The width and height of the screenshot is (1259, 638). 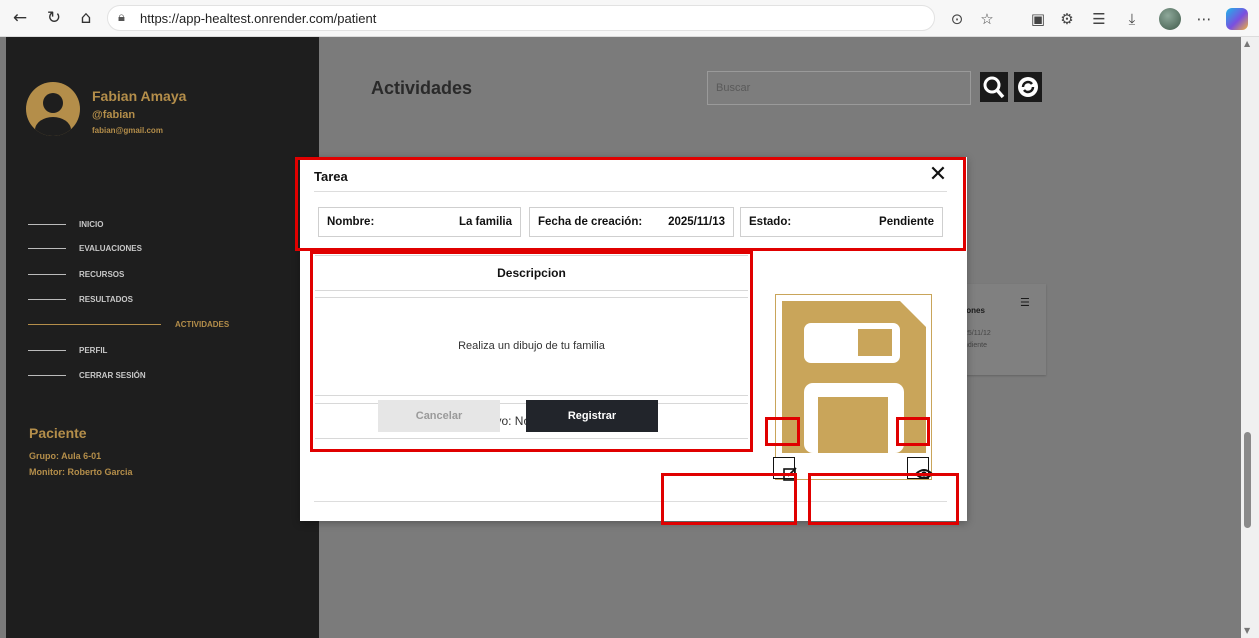 I want to click on field-value: La familia, so click(x=485, y=222).